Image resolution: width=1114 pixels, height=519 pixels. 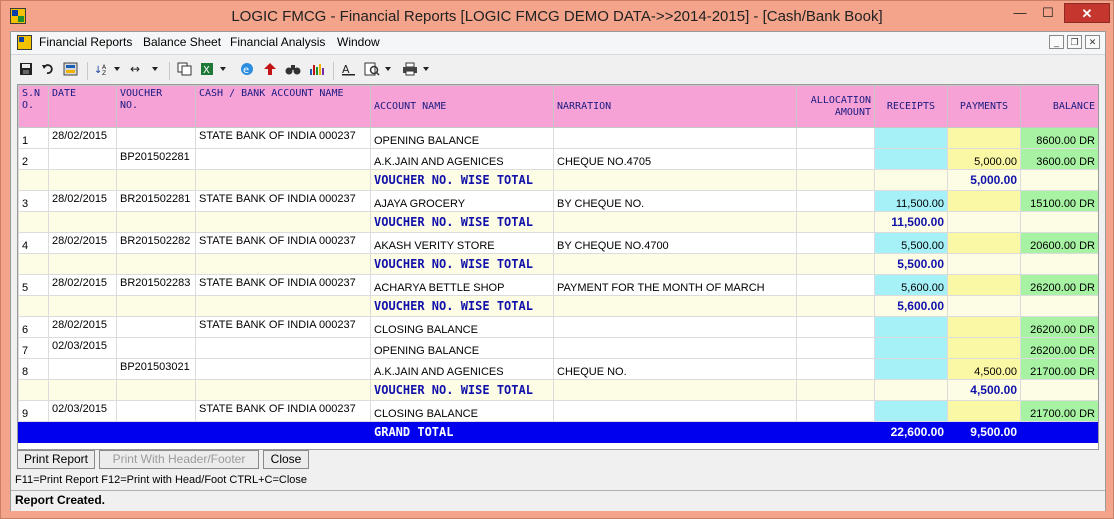 What do you see at coordinates (293, 71) in the screenshot?
I see `find-icon` at bounding box center [293, 71].